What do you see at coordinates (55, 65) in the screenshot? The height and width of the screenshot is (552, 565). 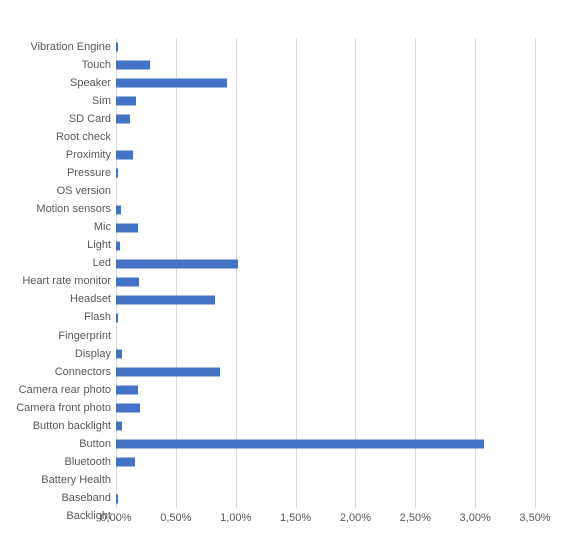 I see `category-label-row: Touch` at bounding box center [55, 65].